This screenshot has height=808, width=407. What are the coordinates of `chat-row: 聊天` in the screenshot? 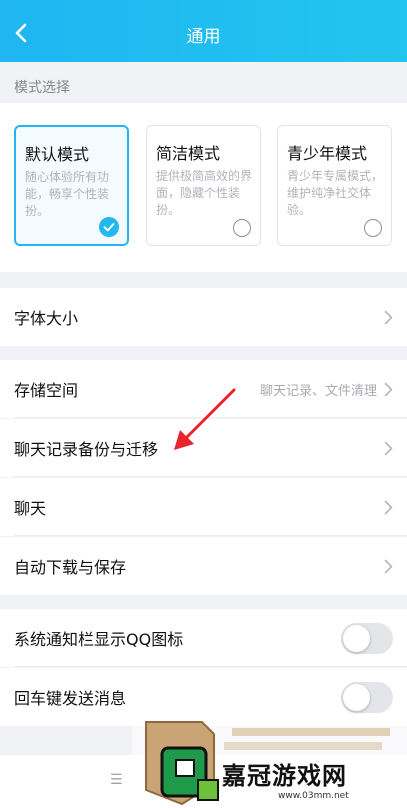 It's located at (203, 507).